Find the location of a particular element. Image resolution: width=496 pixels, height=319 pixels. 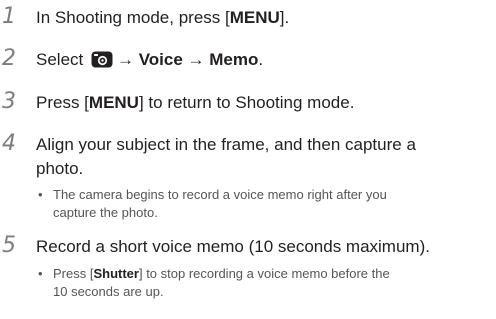

step-text: Select → Voice → Memo. is located at coordinates (149, 61).